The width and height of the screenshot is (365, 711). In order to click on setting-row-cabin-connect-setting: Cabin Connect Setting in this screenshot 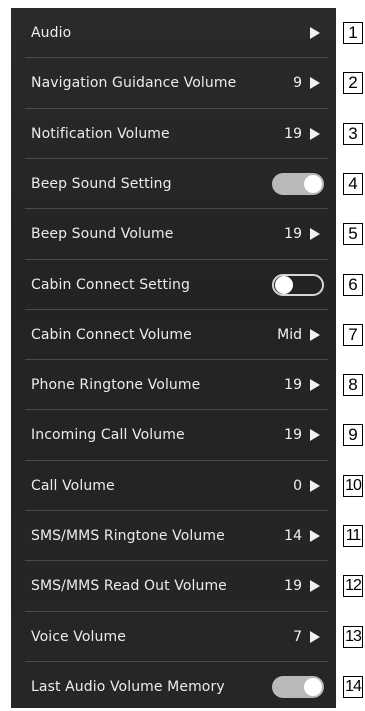, I will do `click(173, 285)`.